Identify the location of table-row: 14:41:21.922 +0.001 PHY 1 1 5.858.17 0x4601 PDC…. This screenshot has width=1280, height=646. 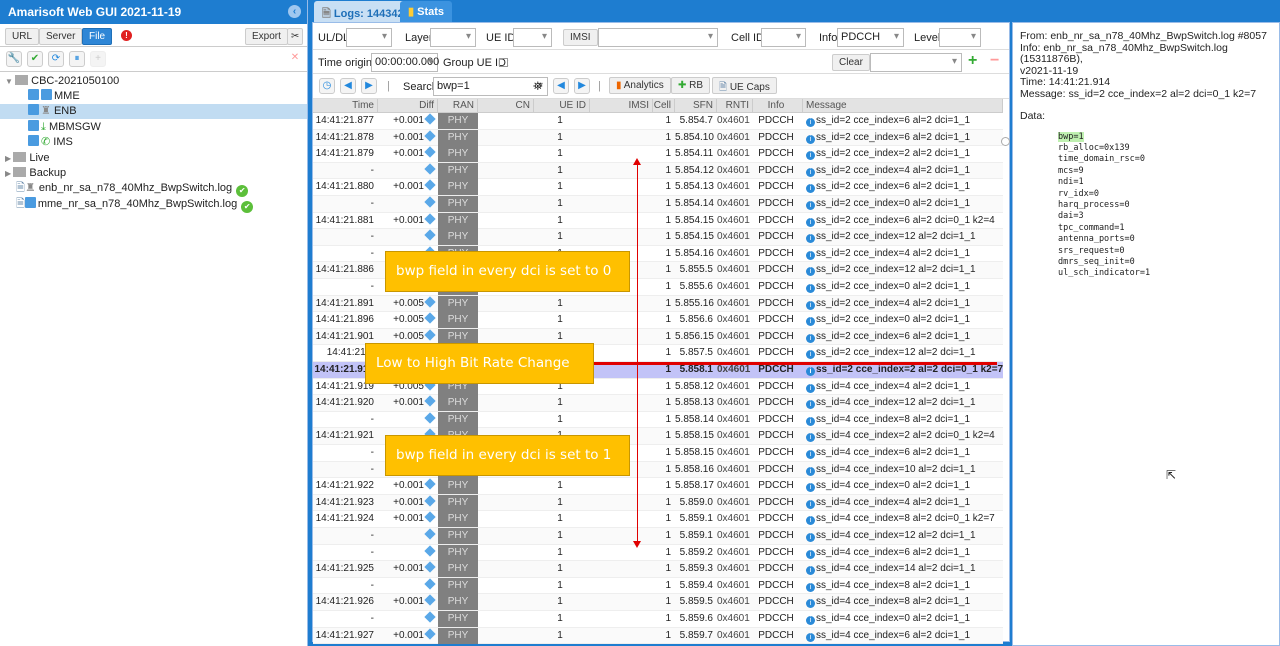
(658, 486).